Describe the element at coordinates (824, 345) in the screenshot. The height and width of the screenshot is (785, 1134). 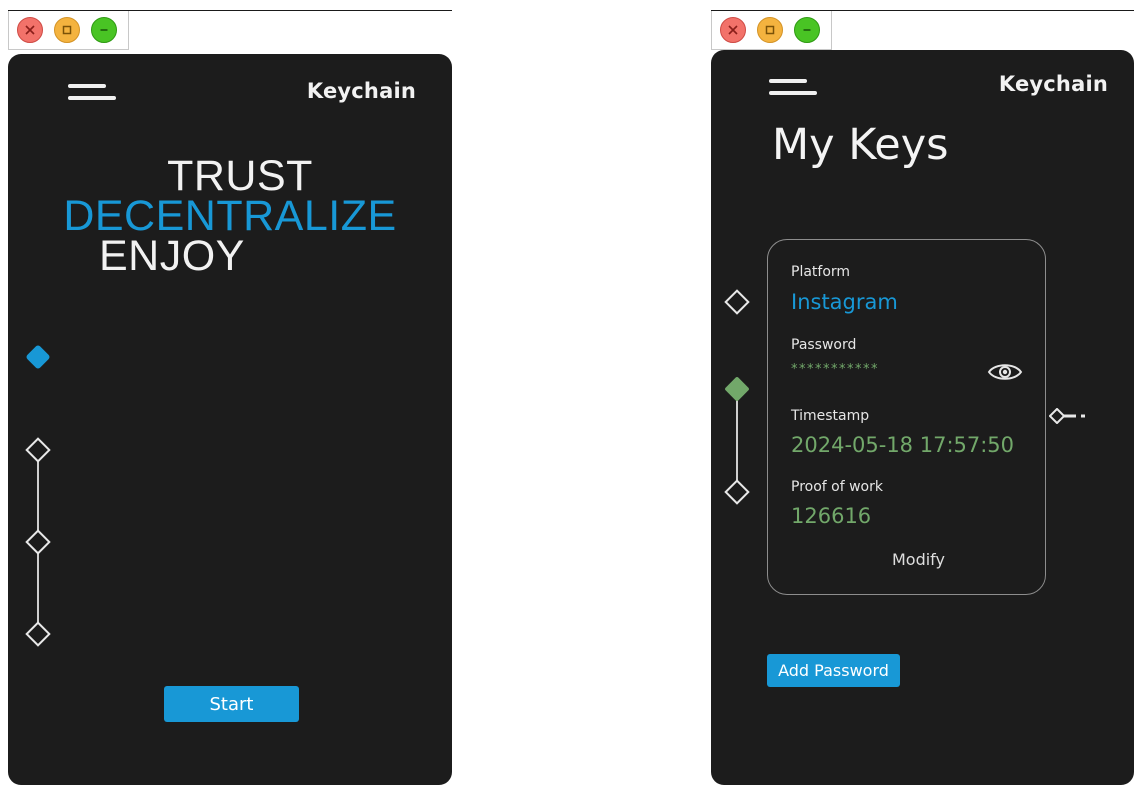
I see `password-label: Password` at that location.